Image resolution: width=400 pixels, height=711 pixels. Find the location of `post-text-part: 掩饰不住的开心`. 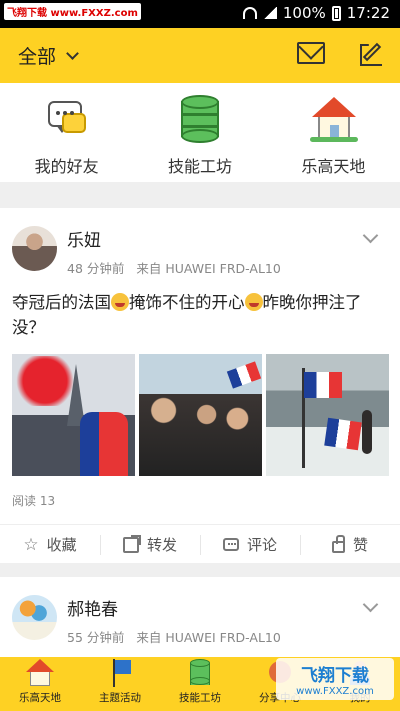

post-text-part: 掩饰不住的开心 is located at coordinates (187, 302).